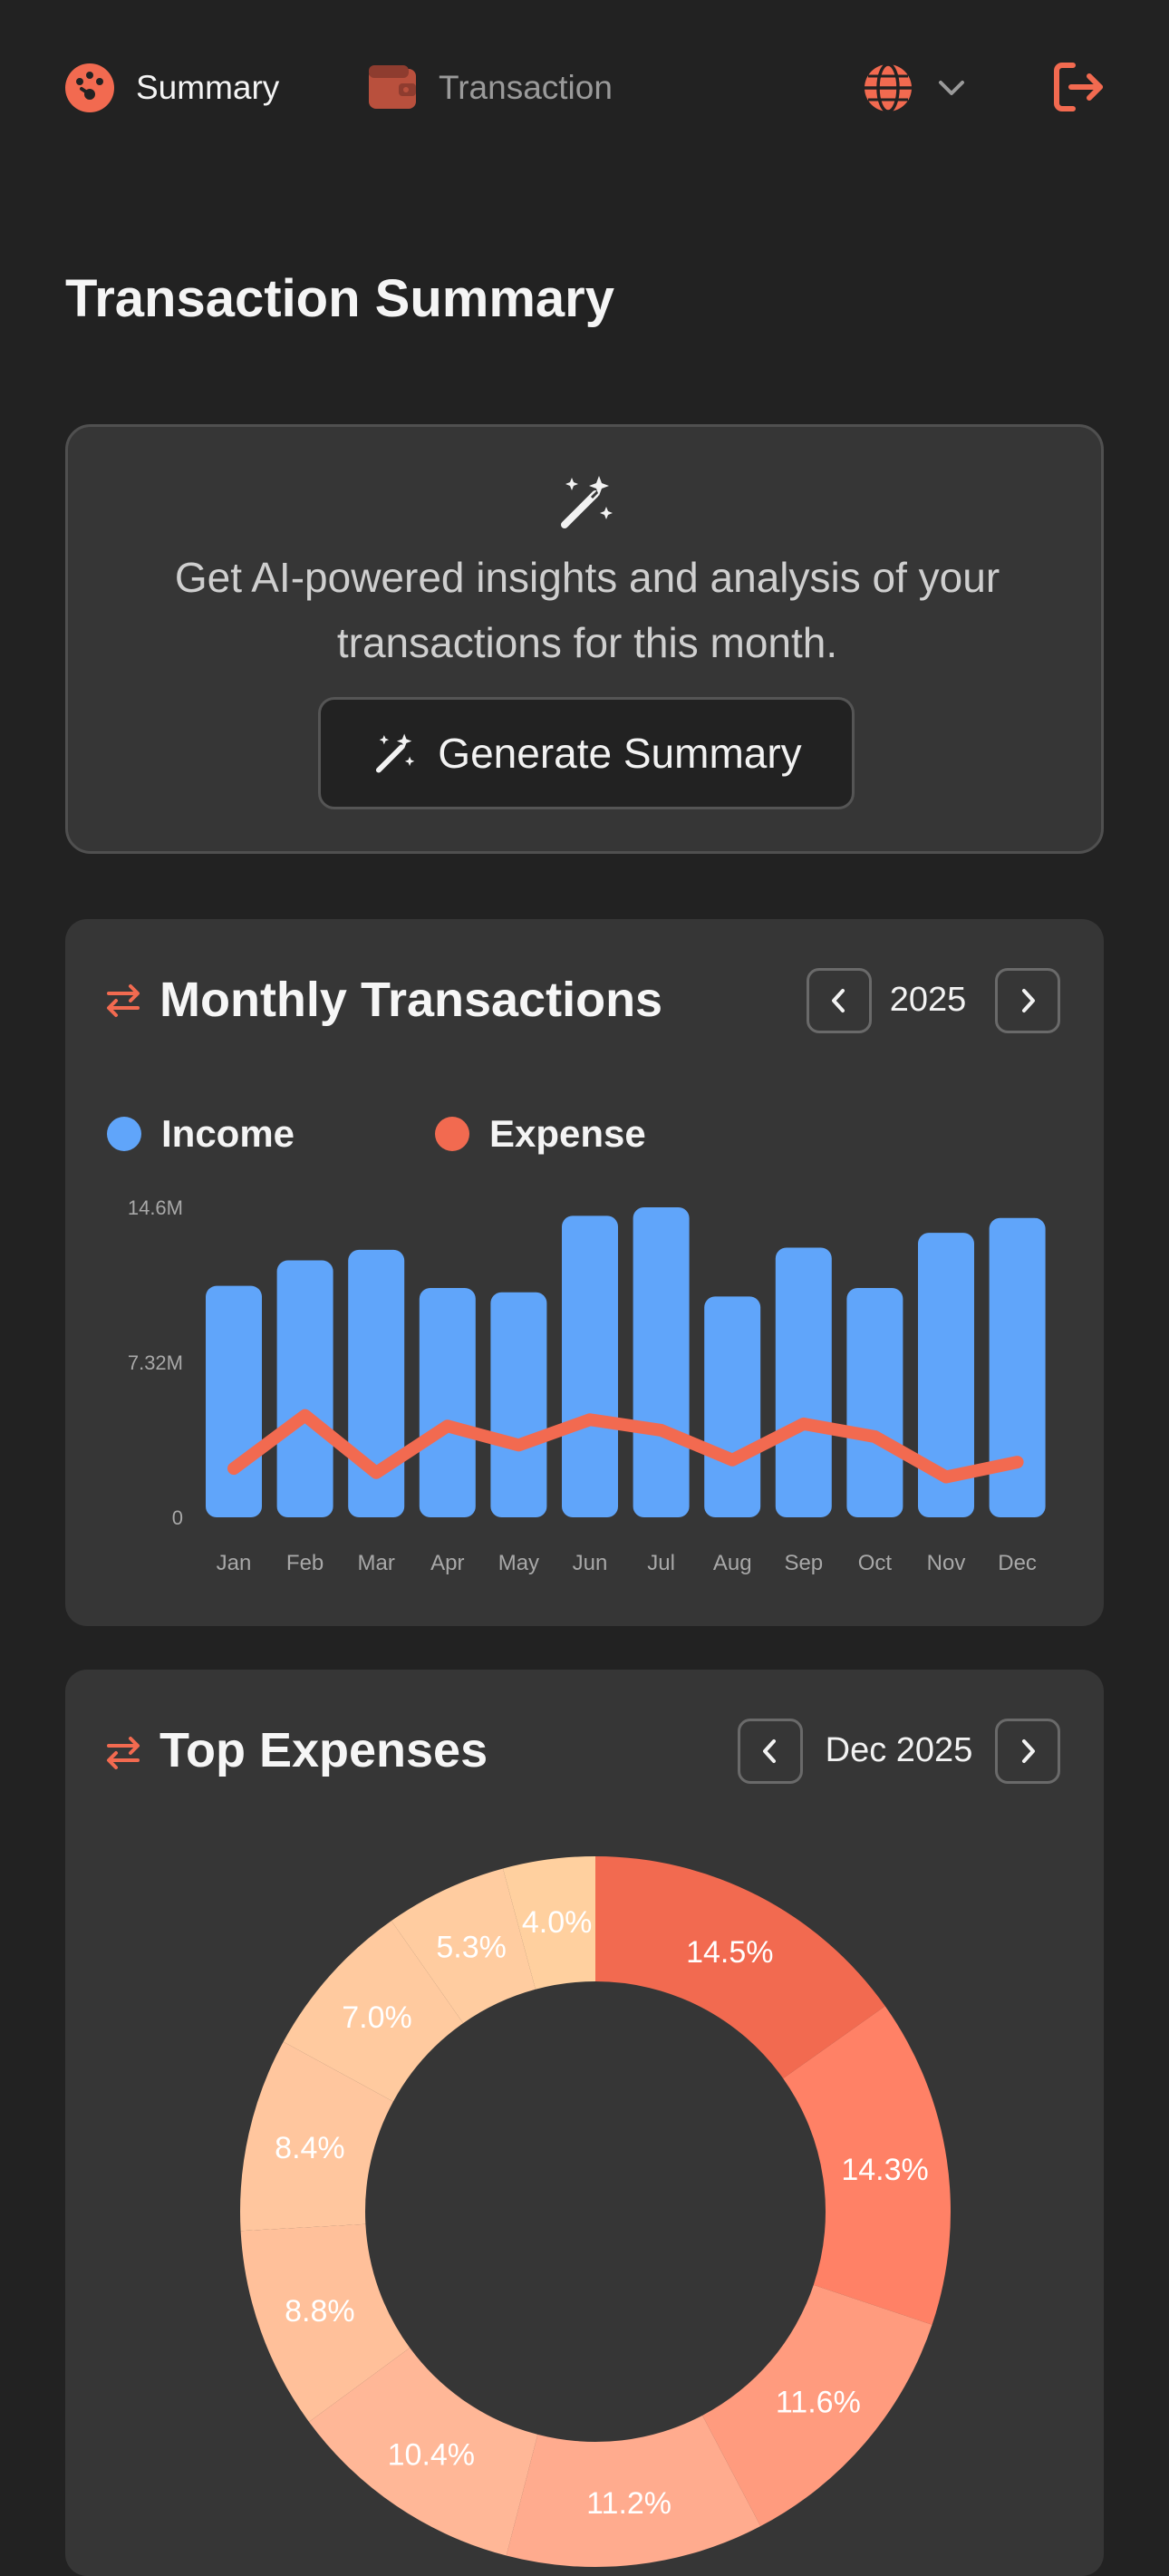  What do you see at coordinates (376, 1563) in the screenshot?
I see `x-tick-label: Mar` at bounding box center [376, 1563].